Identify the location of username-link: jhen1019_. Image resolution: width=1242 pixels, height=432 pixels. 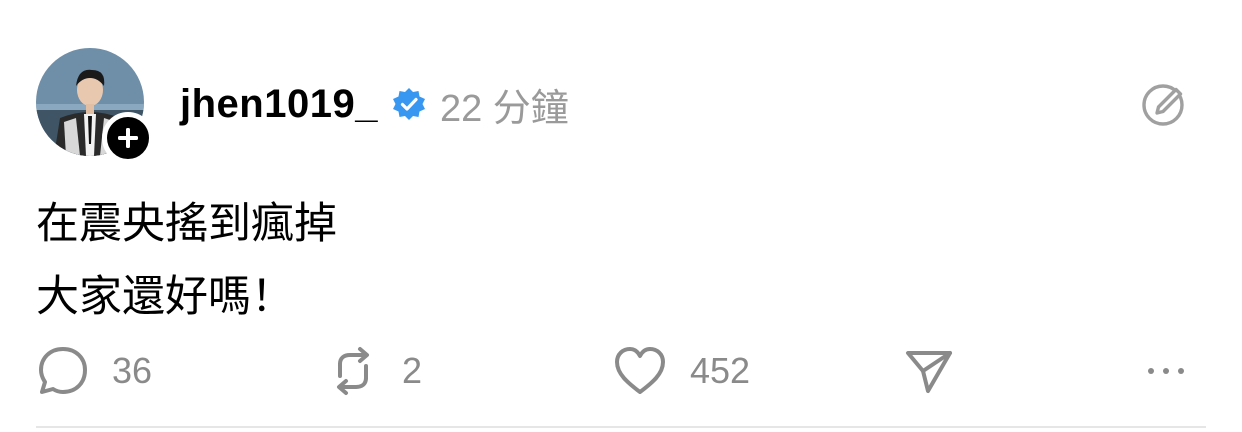
(279, 104).